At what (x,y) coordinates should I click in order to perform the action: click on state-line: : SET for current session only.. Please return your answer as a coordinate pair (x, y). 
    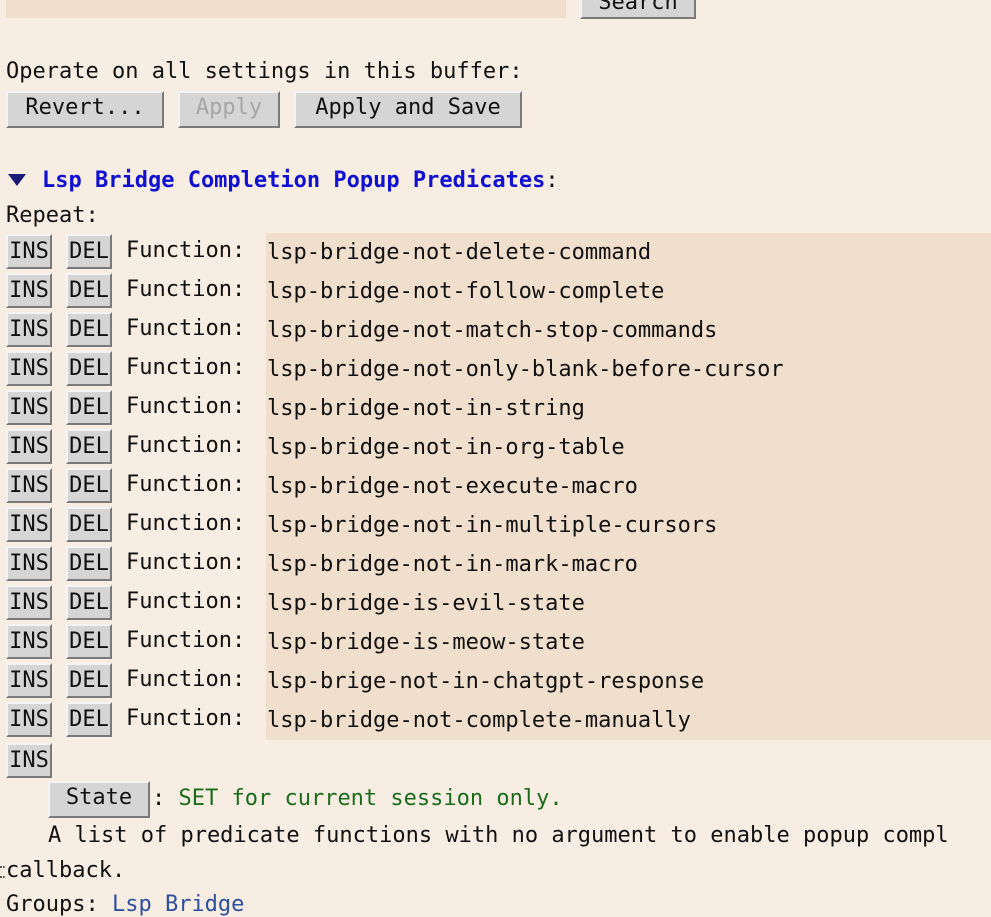
    Looking at the image, I should click on (357, 798).